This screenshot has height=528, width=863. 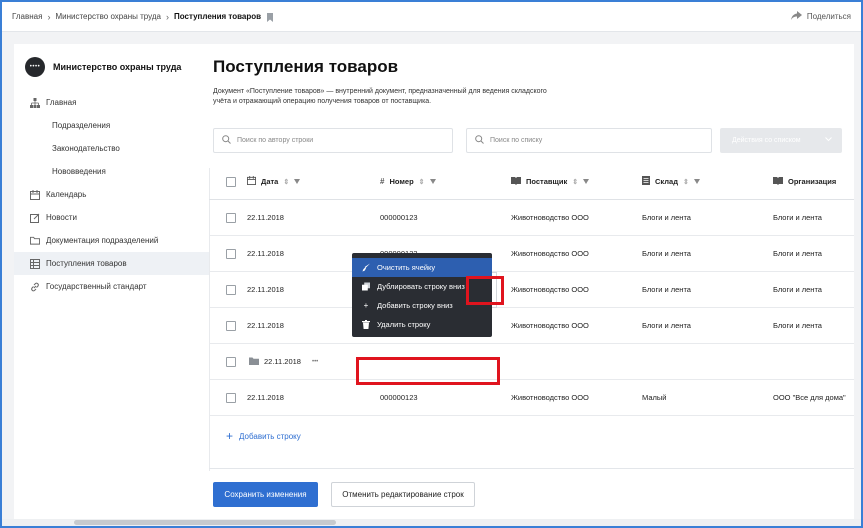 I want to click on column-number: # Номер ⇕, so click(x=408, y=181).